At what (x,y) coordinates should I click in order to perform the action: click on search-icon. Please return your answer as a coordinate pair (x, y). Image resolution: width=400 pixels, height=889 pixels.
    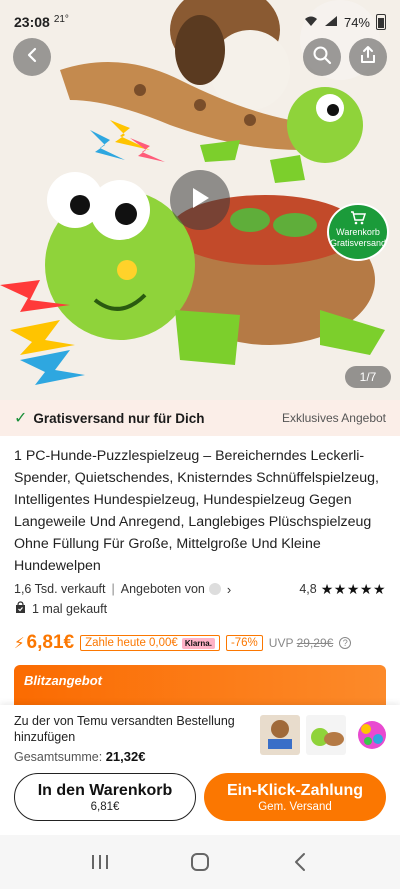
    Looking at the image, I should click on (322, 57).